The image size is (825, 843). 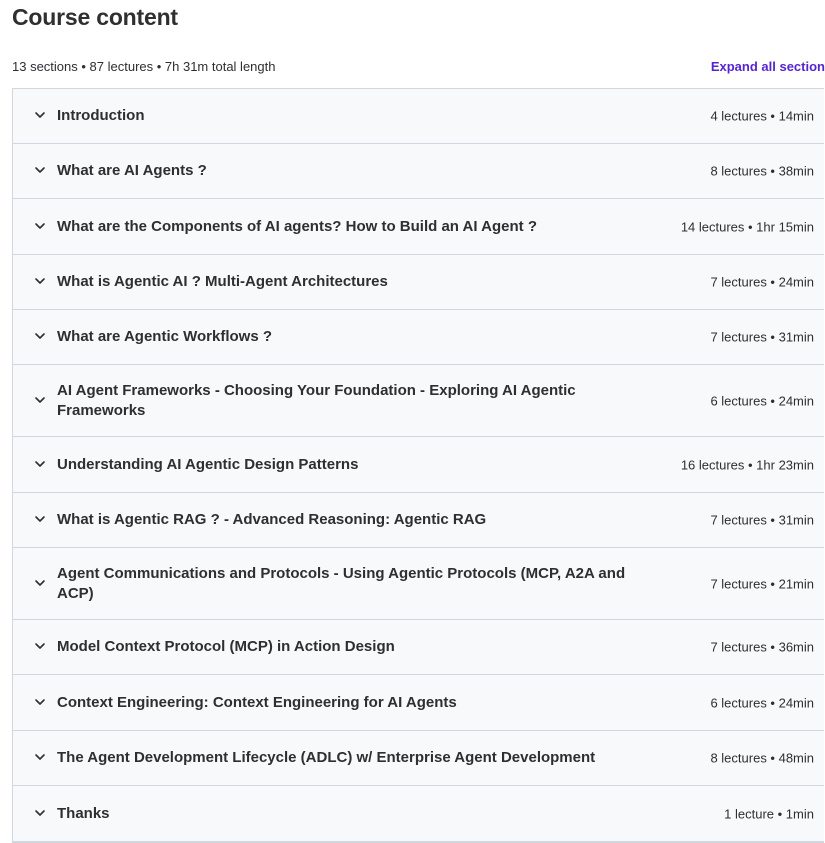 I want to click on section-row: What are AI Agents ? 8 lectures • 38min, so click(x=418, y=171).